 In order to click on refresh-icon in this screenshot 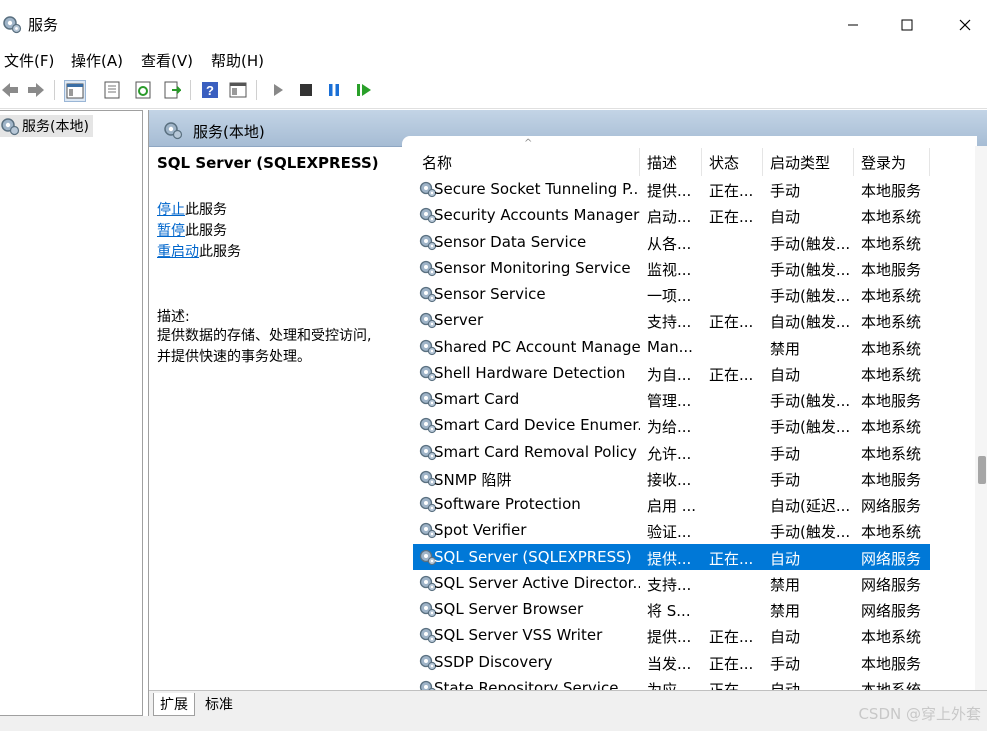, I will do `click(143, 90)`.